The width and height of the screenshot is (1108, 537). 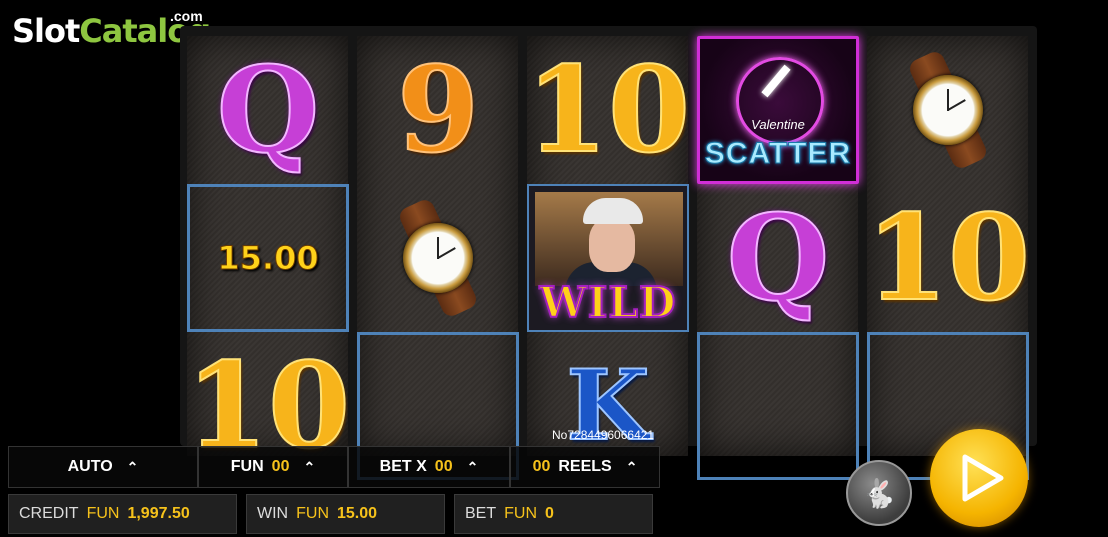 I want to click on bet-display: BET FUN 0, so click(x=553, y=514).